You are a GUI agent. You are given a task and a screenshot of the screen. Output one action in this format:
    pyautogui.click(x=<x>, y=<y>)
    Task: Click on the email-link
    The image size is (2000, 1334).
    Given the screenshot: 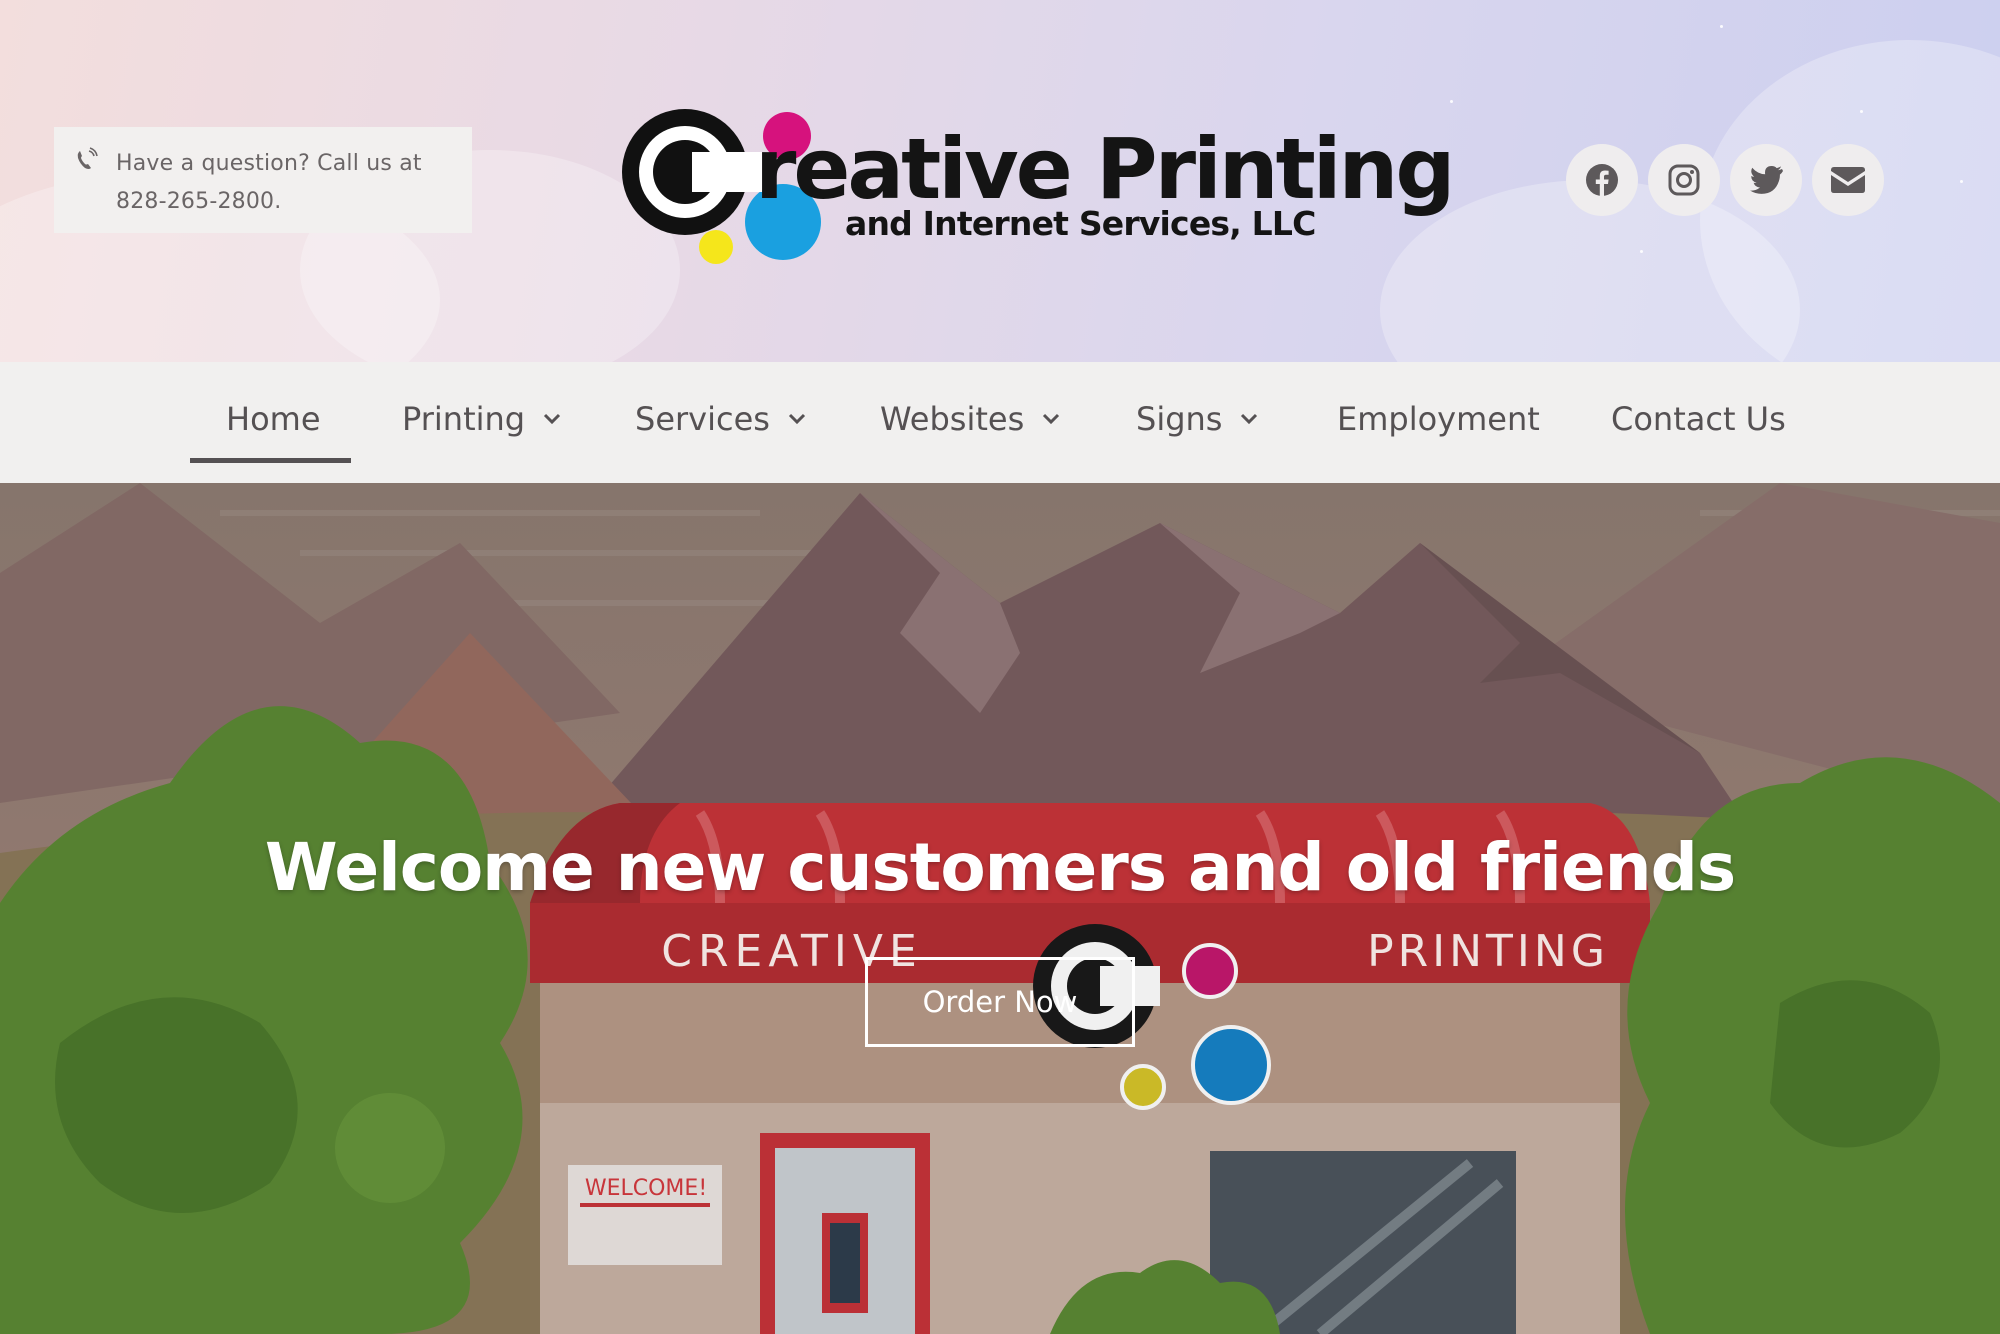 What is the action you would take?
    pyautogui.click(x=1848, y=180)
    